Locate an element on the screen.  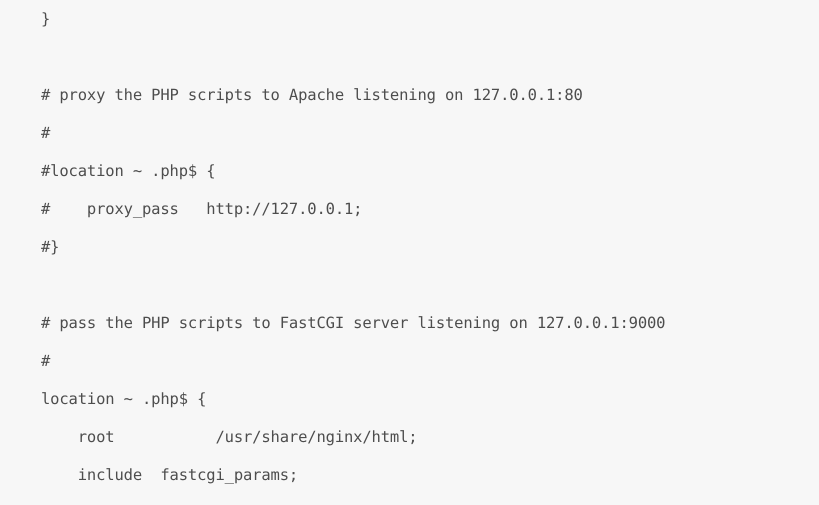
code-line: #location ~ .php$ { is located at coordinates (128, 171).